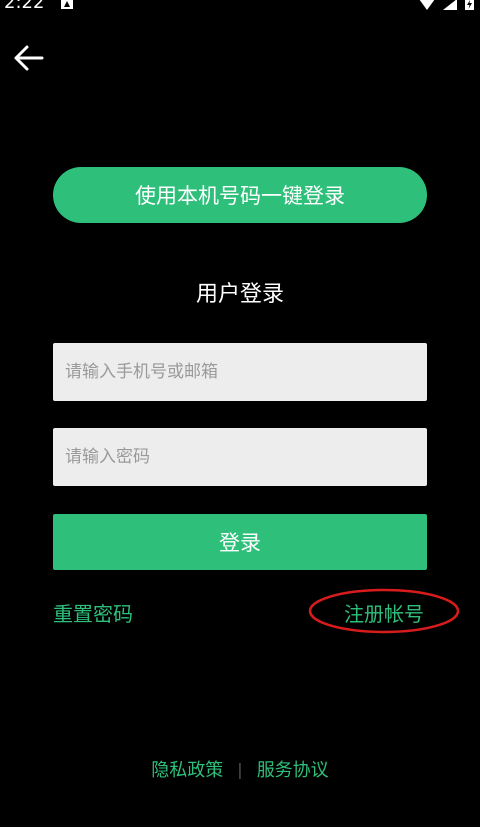 The height and width of the screenshot is (827, 480). Describe the element at coordinates (67, 4) in the screenshot. I see `notification-icon` at that location.